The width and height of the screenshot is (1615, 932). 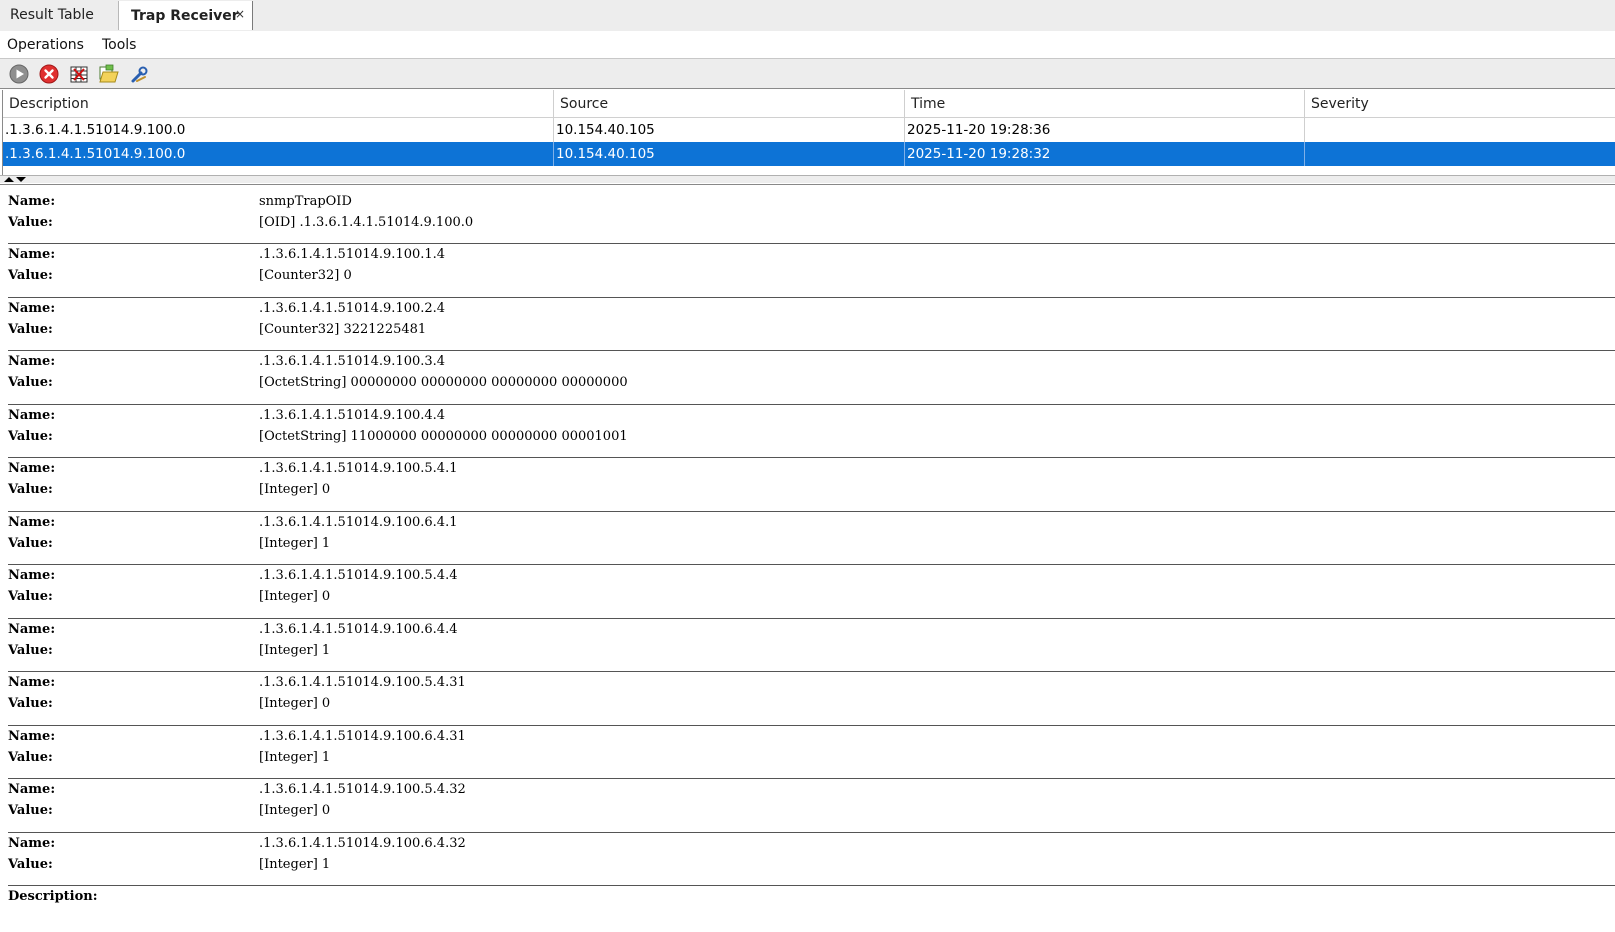 What do you see at coordinates (19, 74) in the screenshot?
I see `start-icon` at bounding box center [19, 74].